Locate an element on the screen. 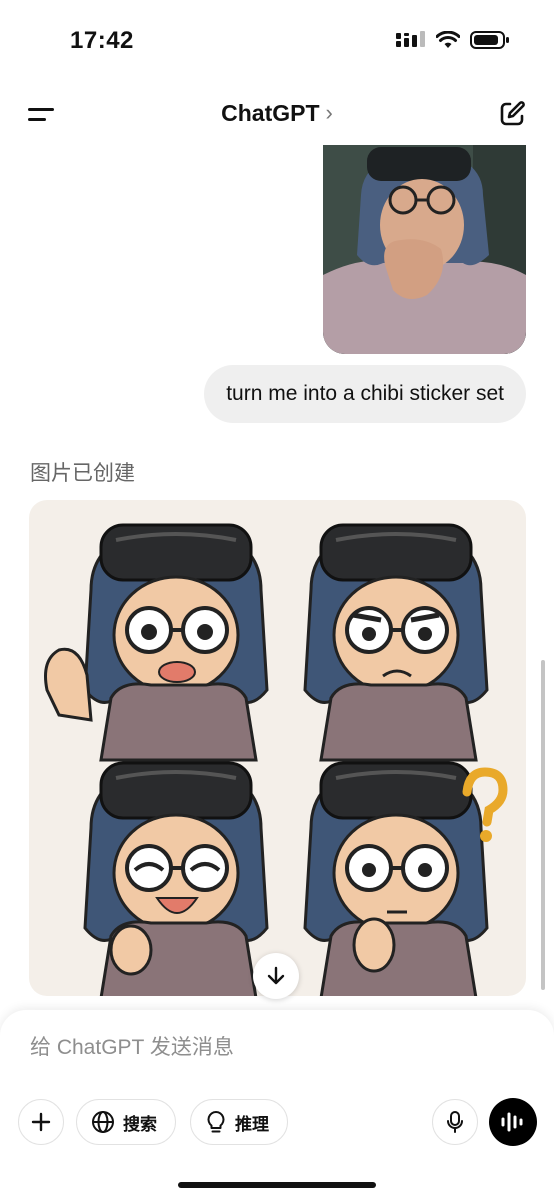  new-chat-button is located at coordinates (512, 114).